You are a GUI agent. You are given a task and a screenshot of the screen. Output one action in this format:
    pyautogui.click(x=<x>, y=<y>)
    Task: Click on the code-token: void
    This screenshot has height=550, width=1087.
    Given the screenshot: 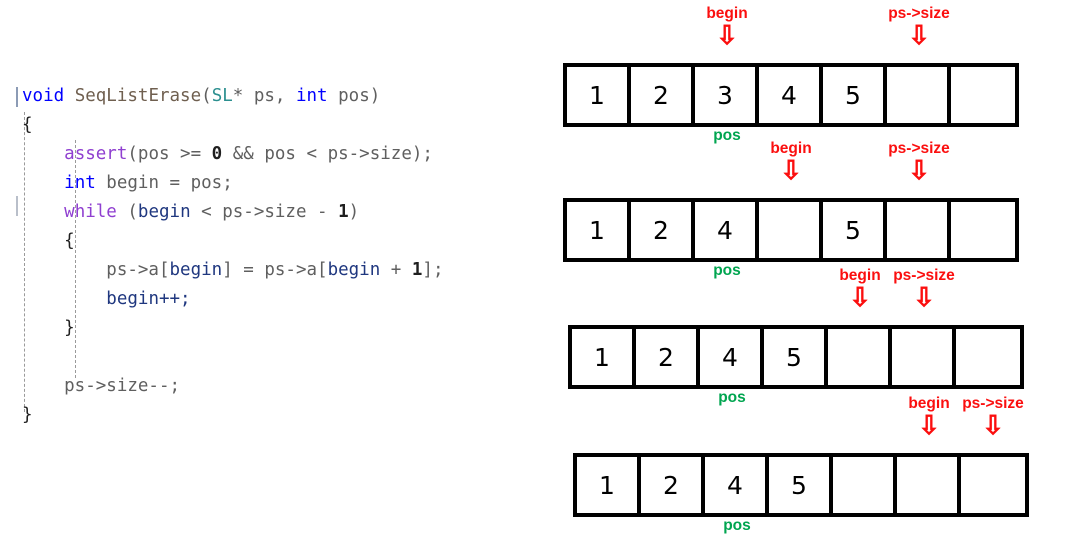 What is the action you would take?
    pyautogui.click(x=43, y=96)
    